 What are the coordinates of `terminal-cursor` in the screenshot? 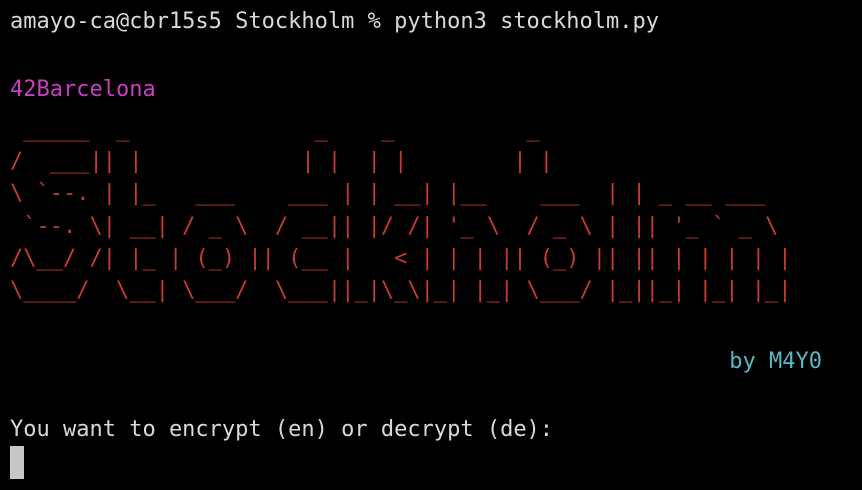 It's located at (17, 462).